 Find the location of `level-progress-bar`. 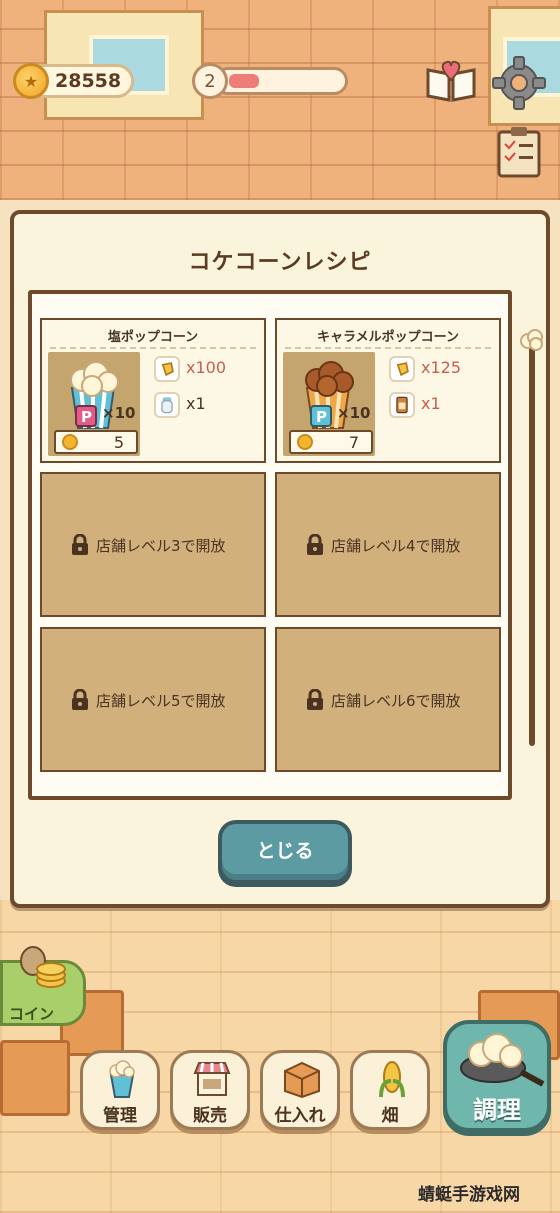

level-progress-bar is located at coordinates (281, 81).